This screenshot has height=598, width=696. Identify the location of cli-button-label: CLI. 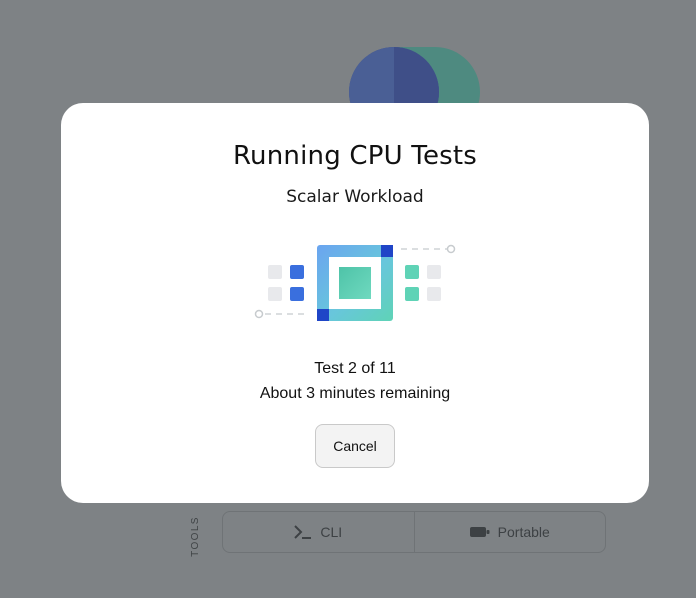
(331, 532).